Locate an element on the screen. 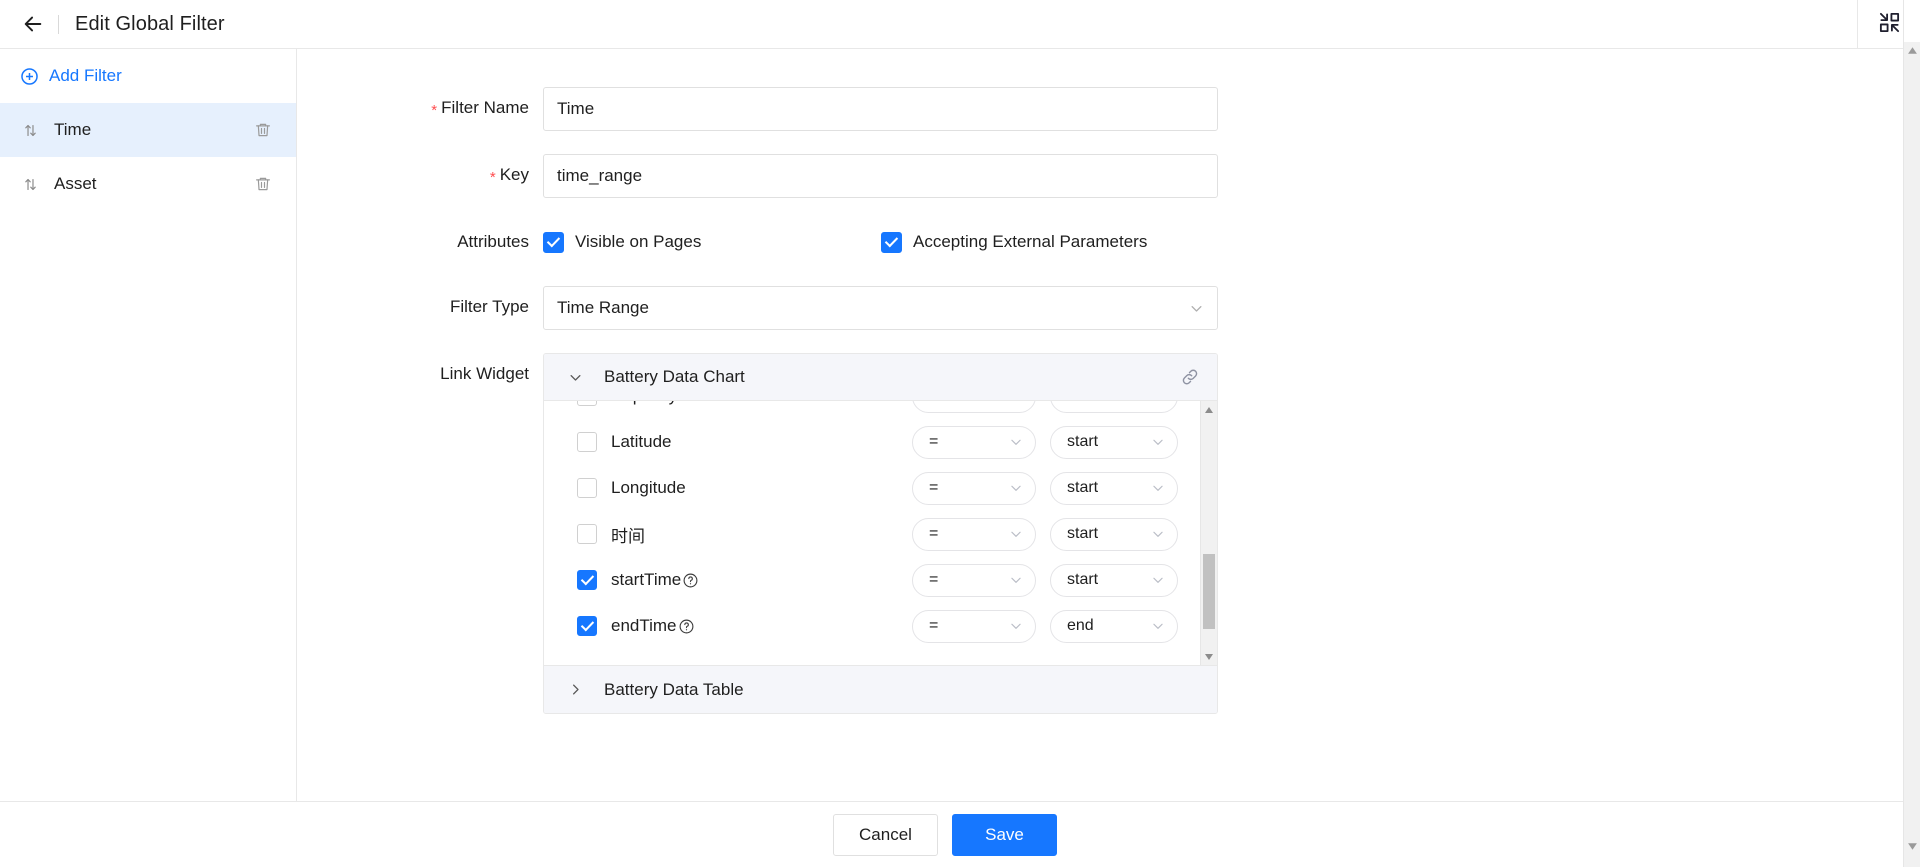 Image resolution: width=1920 pixels, height=867 pixels. sidebar-item-time: Time is located at coordinates (148, 130).